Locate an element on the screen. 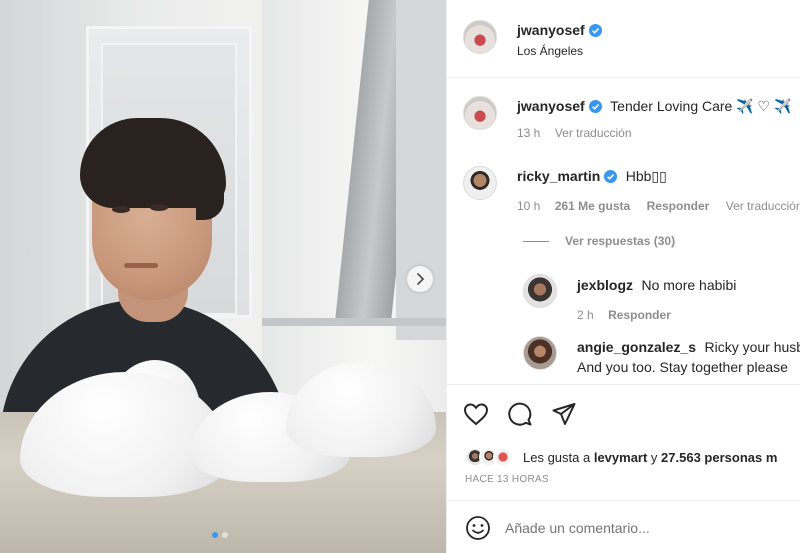 The image size is (800, 553). likes-count-link: 261 Me gusta is located at coordinates (592, 206).